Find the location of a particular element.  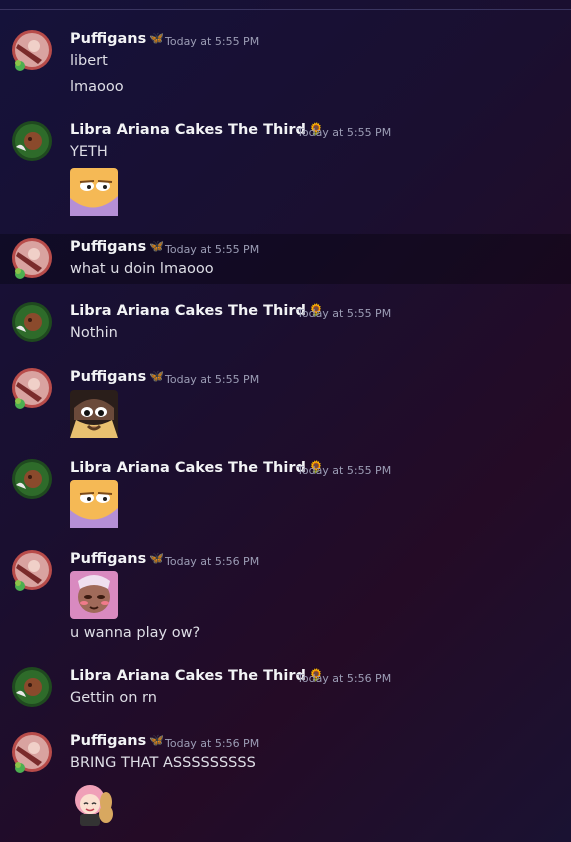

message-text: libert is located at coordinates (89, 61).